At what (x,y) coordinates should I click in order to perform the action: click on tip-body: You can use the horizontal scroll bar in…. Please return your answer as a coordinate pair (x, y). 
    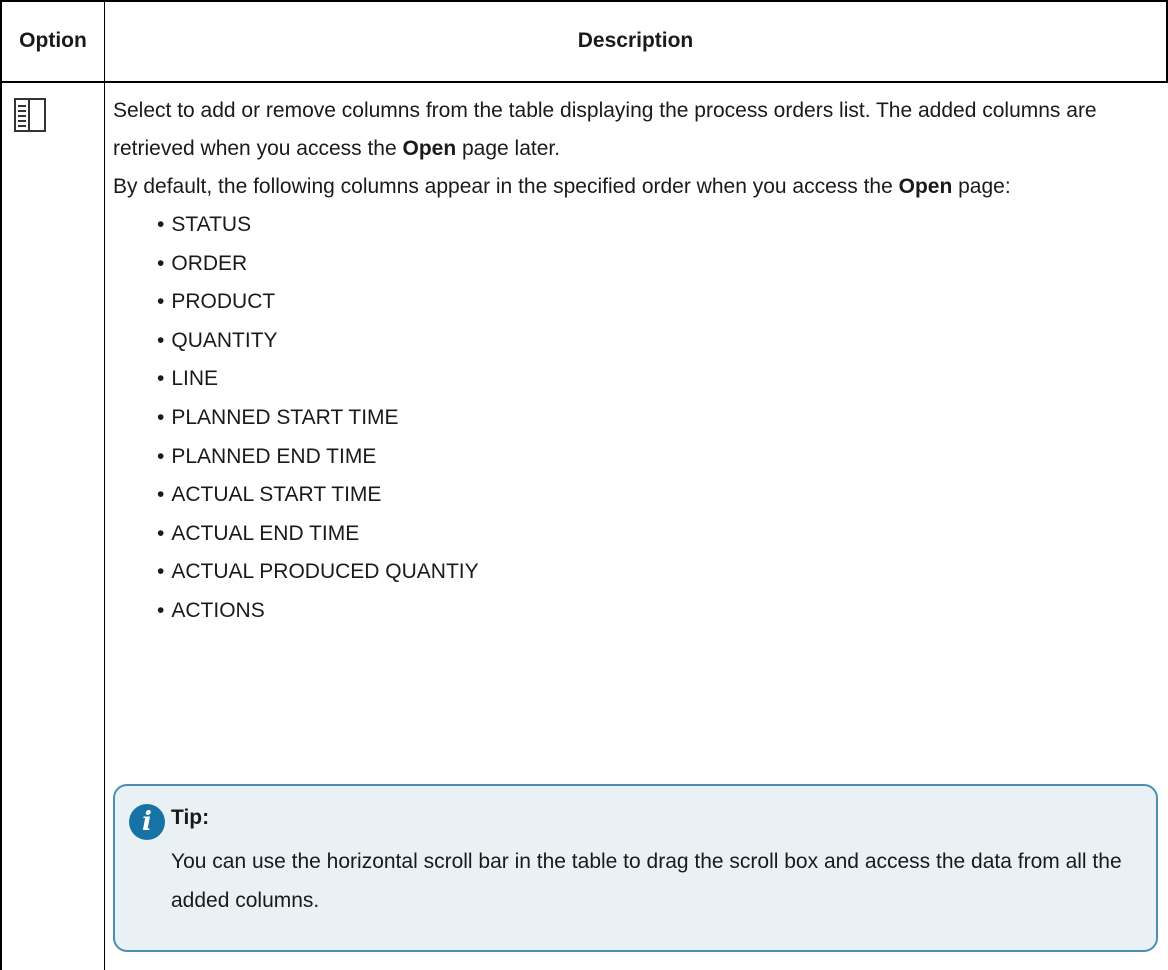
    Looking at the image, I should click on (646, 881).